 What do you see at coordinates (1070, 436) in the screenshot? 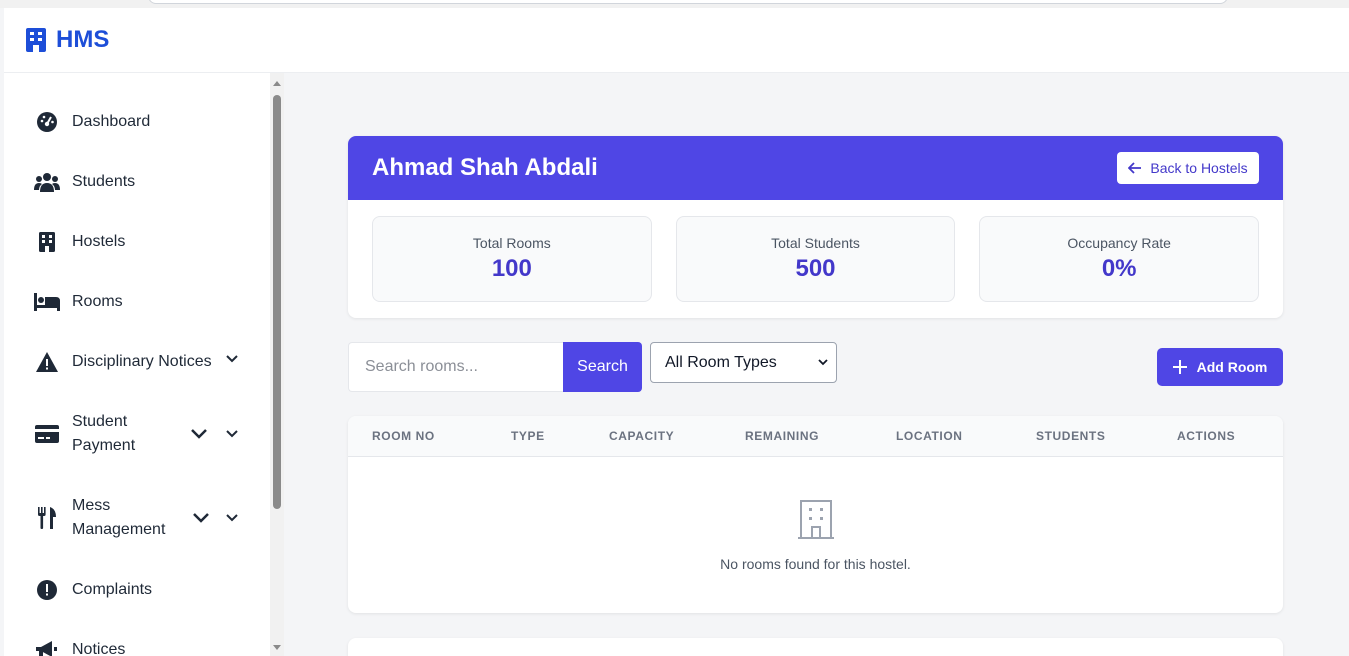
I see `column-header-students: STUDENTS` at bounding box center [1070, 436].